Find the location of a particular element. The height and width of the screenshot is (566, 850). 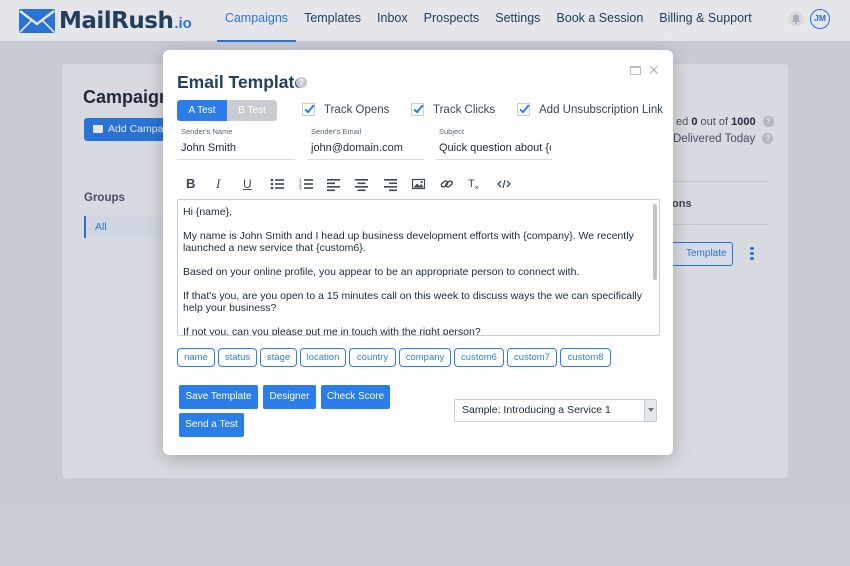

tab-a-test: A Test is located at coordinates (202, 110).